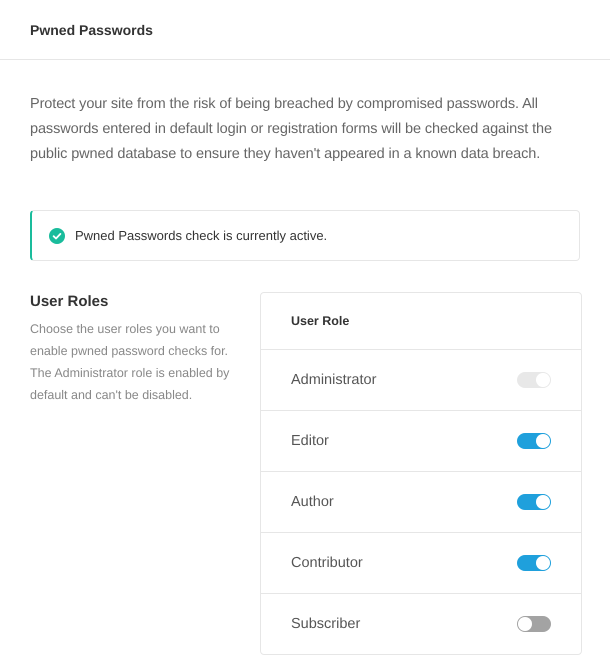 The image size is (610, 663). What do you see at coordinates (57, 236) in the screenshot?
I see `check-circle-icon` at bounding box center [57, 236].